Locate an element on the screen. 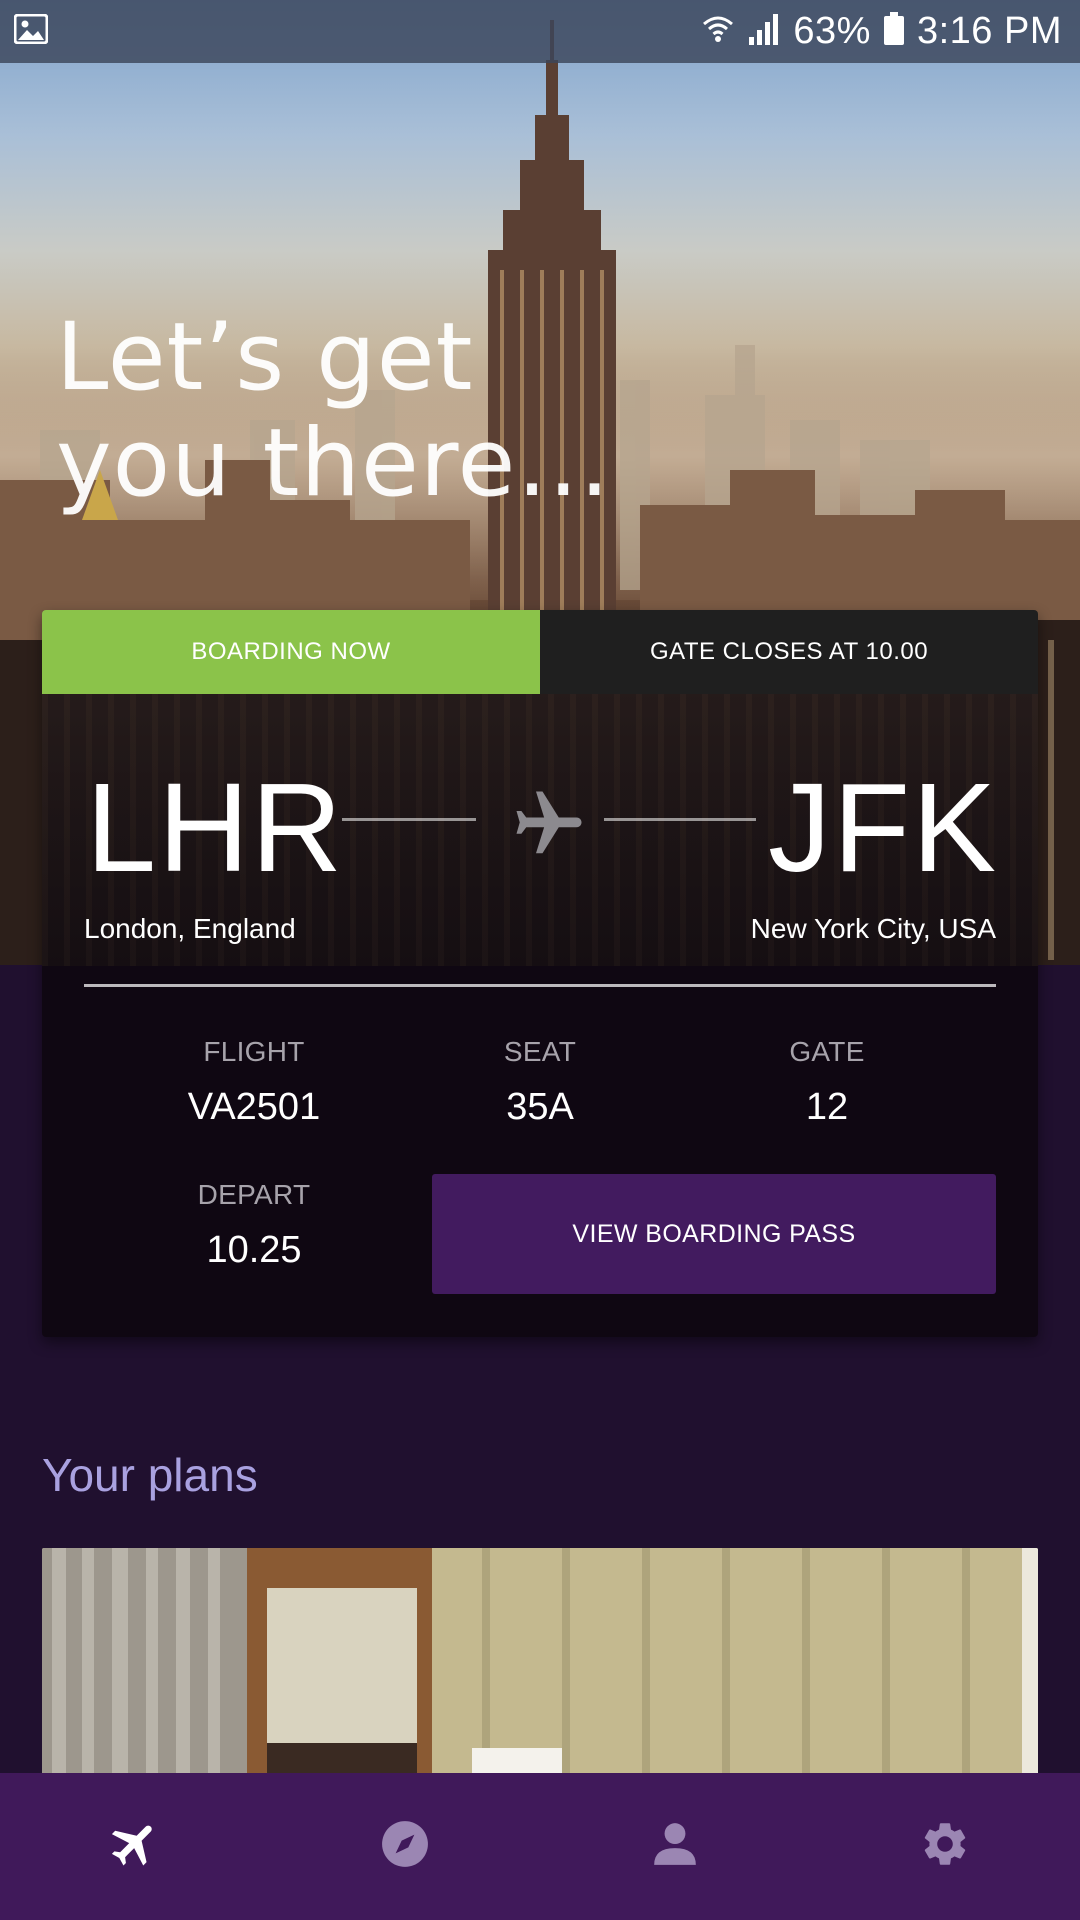 The width and height of the screenshot is (1080, 1920). status-bar: 63% 3:16 PM is located at coordinates (540, 31).